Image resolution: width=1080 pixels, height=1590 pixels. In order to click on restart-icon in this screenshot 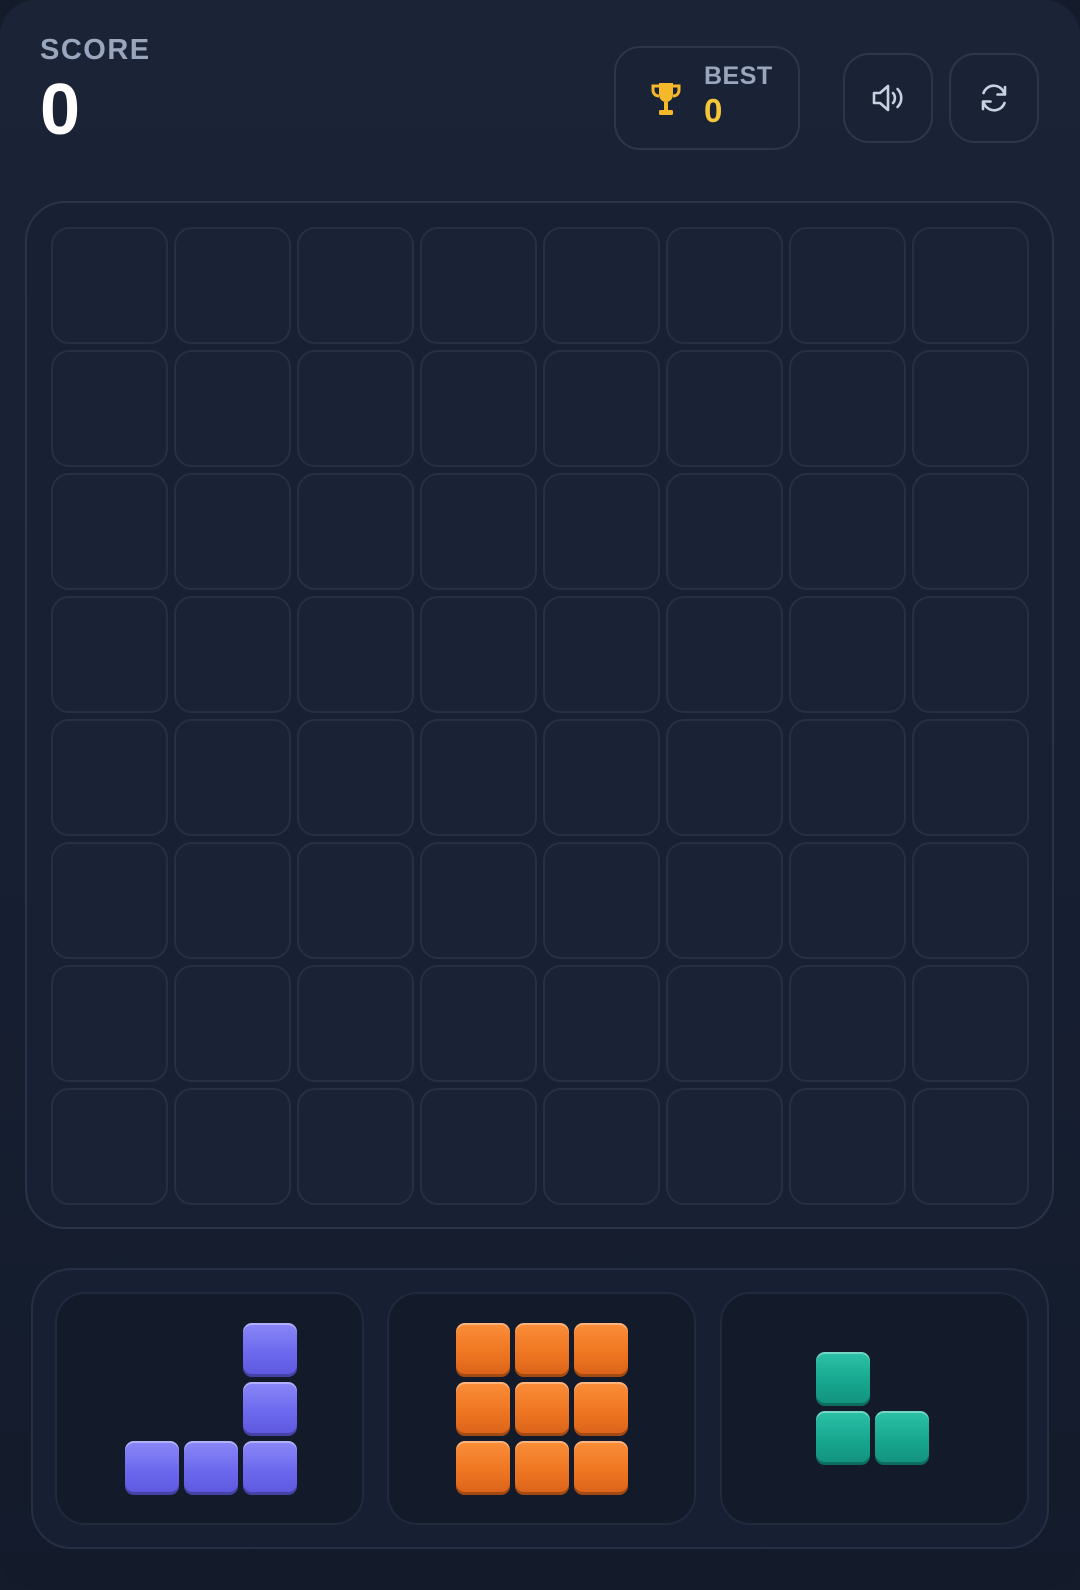, I will do `click(994, 98)`.